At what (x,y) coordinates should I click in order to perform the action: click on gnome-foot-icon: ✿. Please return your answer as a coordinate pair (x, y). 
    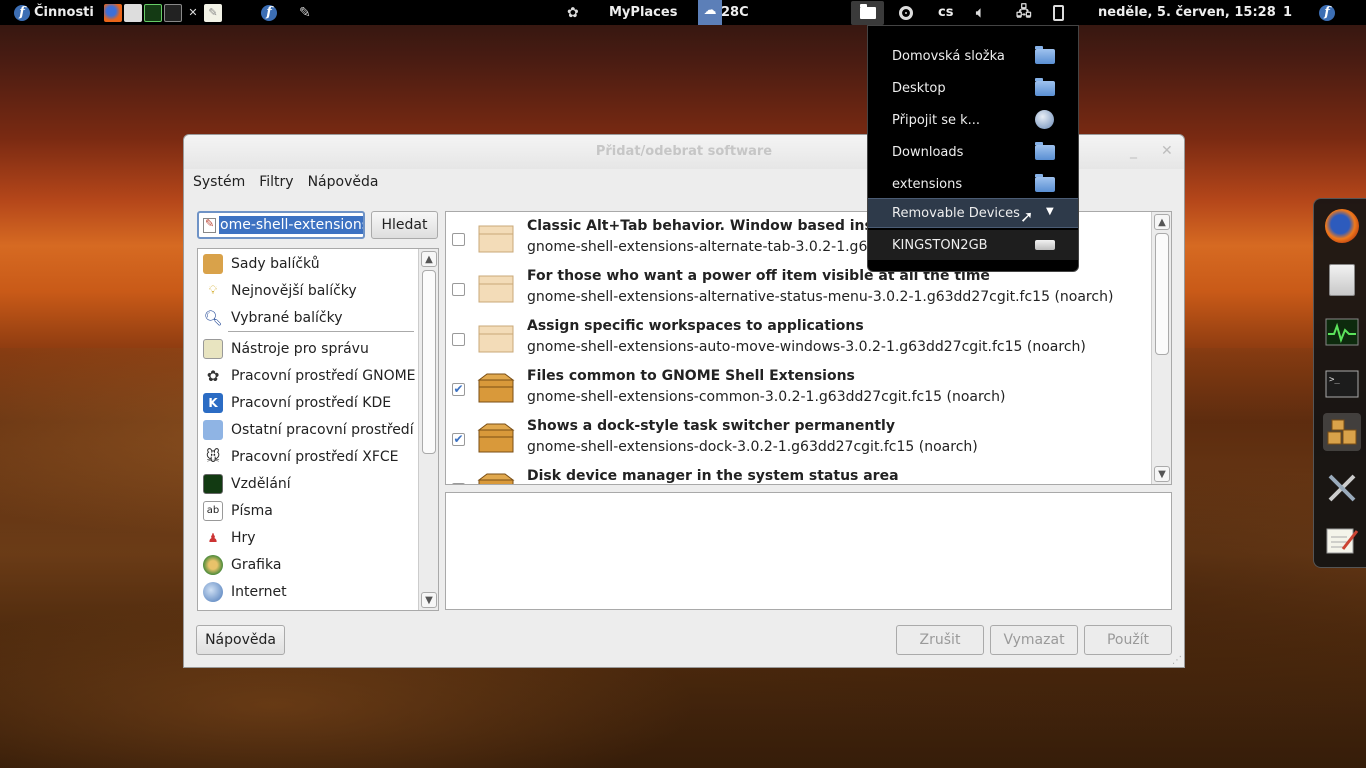
    Looking at the image, I should click on (573, 12).